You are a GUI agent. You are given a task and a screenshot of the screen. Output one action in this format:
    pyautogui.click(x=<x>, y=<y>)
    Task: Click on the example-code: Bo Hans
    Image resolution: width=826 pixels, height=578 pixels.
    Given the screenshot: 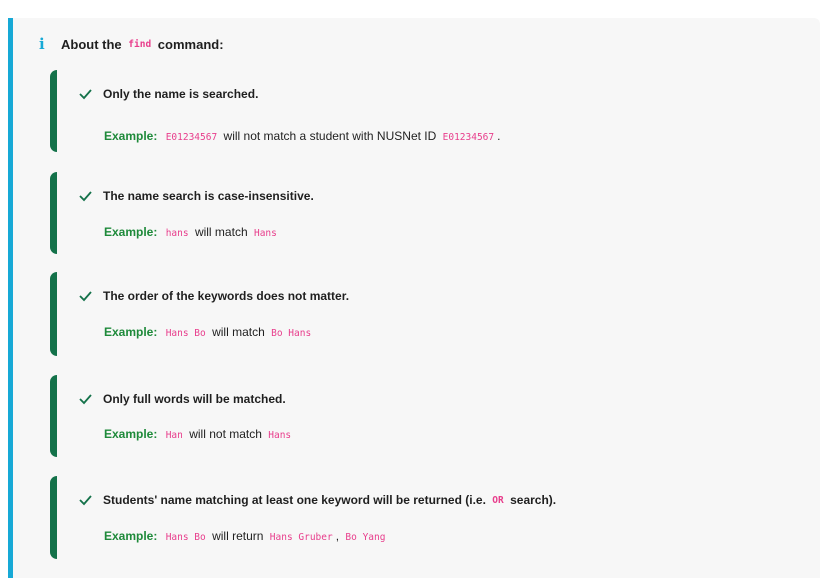 What is the action you would take?
    pyautogui.click(x=291, y=333)
    